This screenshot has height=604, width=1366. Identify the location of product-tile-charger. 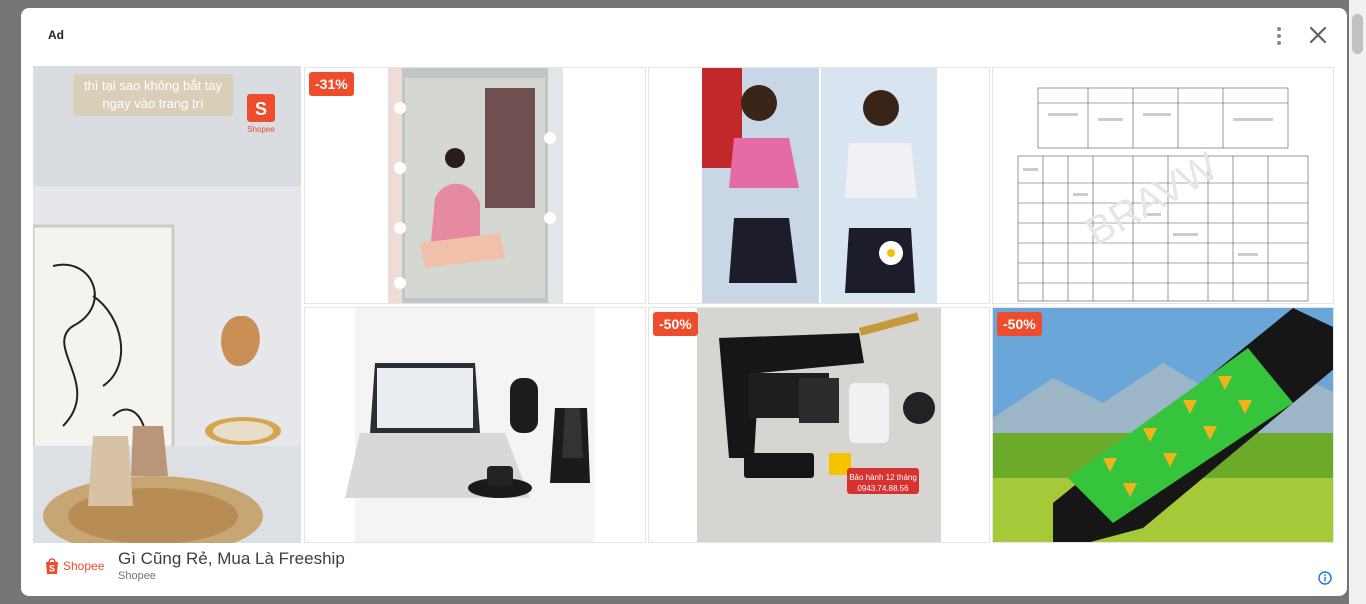
(475, 425).